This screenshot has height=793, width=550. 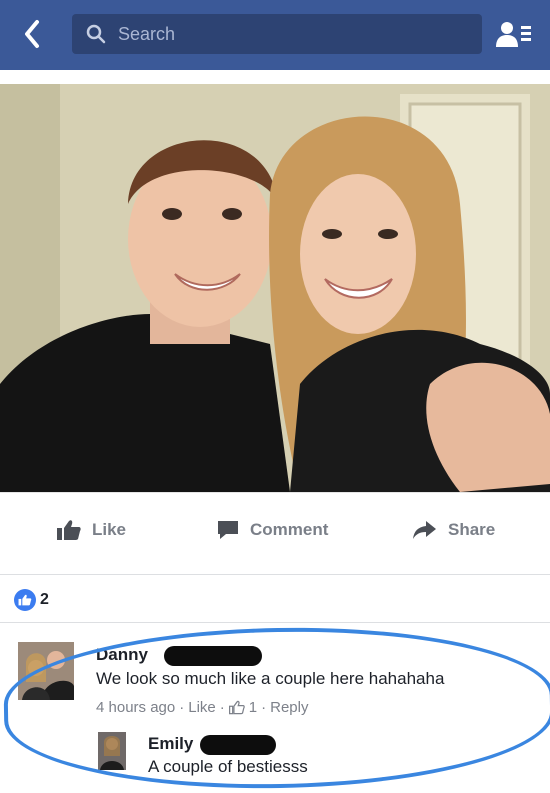 I want to click on search-icon, so click(x=97, y=34).